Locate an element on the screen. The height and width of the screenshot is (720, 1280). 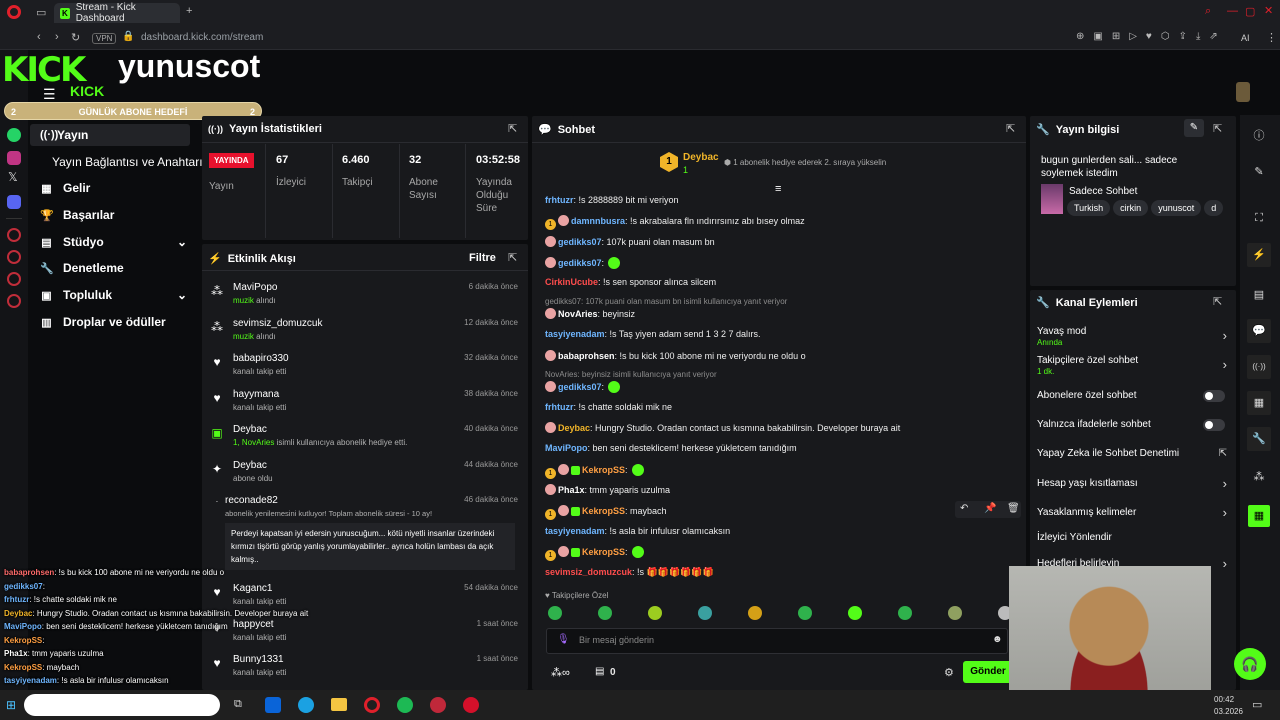
opera-icon is located at coordinates (14, 12).